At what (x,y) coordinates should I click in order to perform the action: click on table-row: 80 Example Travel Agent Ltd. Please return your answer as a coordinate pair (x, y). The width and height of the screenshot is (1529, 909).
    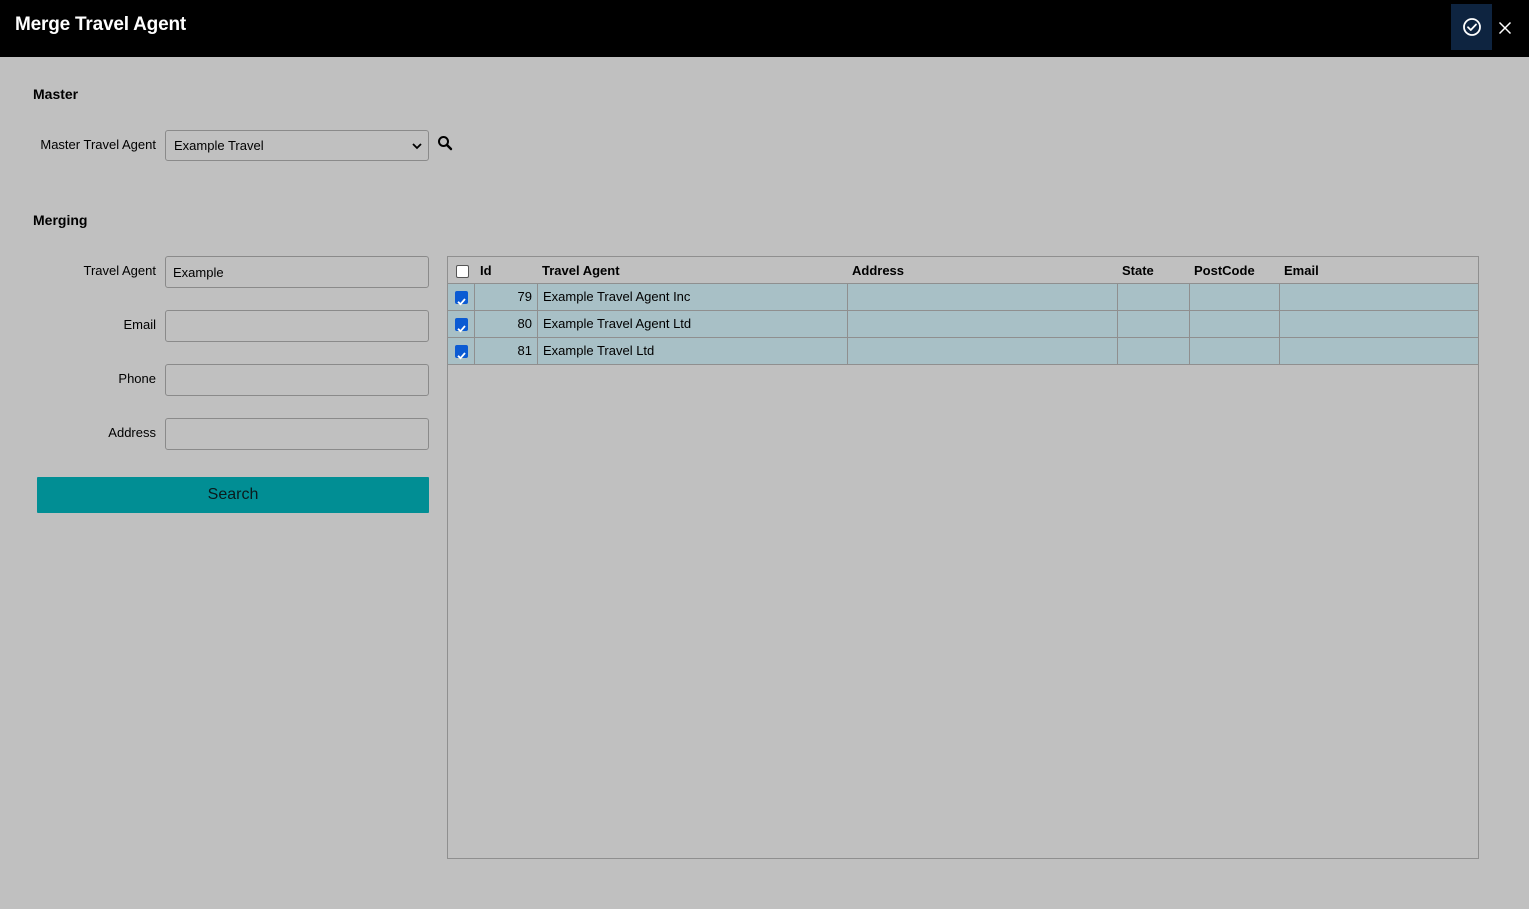
    Looking at the image, I should click on (963, 324).